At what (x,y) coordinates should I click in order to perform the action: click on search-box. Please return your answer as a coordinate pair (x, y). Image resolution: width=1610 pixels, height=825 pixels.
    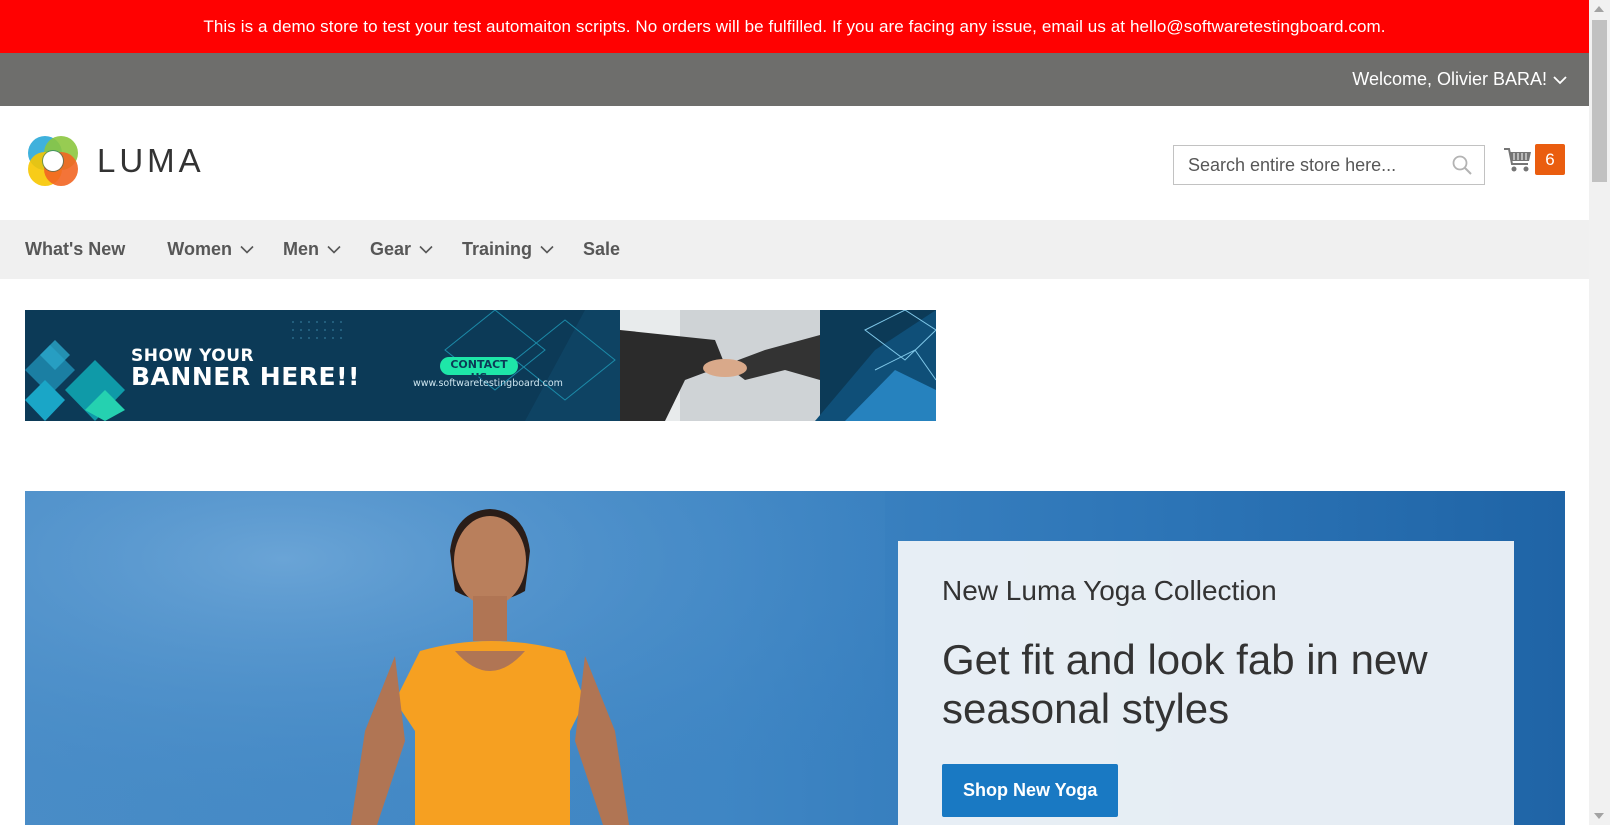
    Looking at the image, I should click on (1329, 165).